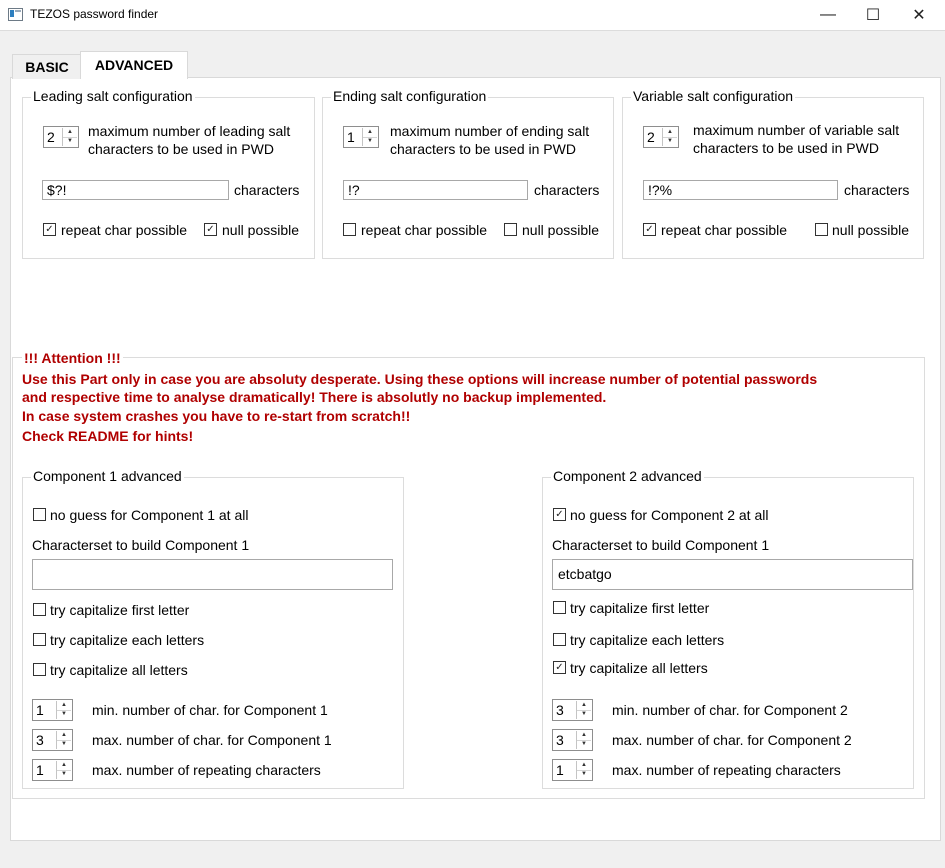  What do you see at coordinates (572, 770) in the screenshot?
I see `comp2-repeat-spinbox: 1 ▲ ▼` at bounding box center [572, 770].